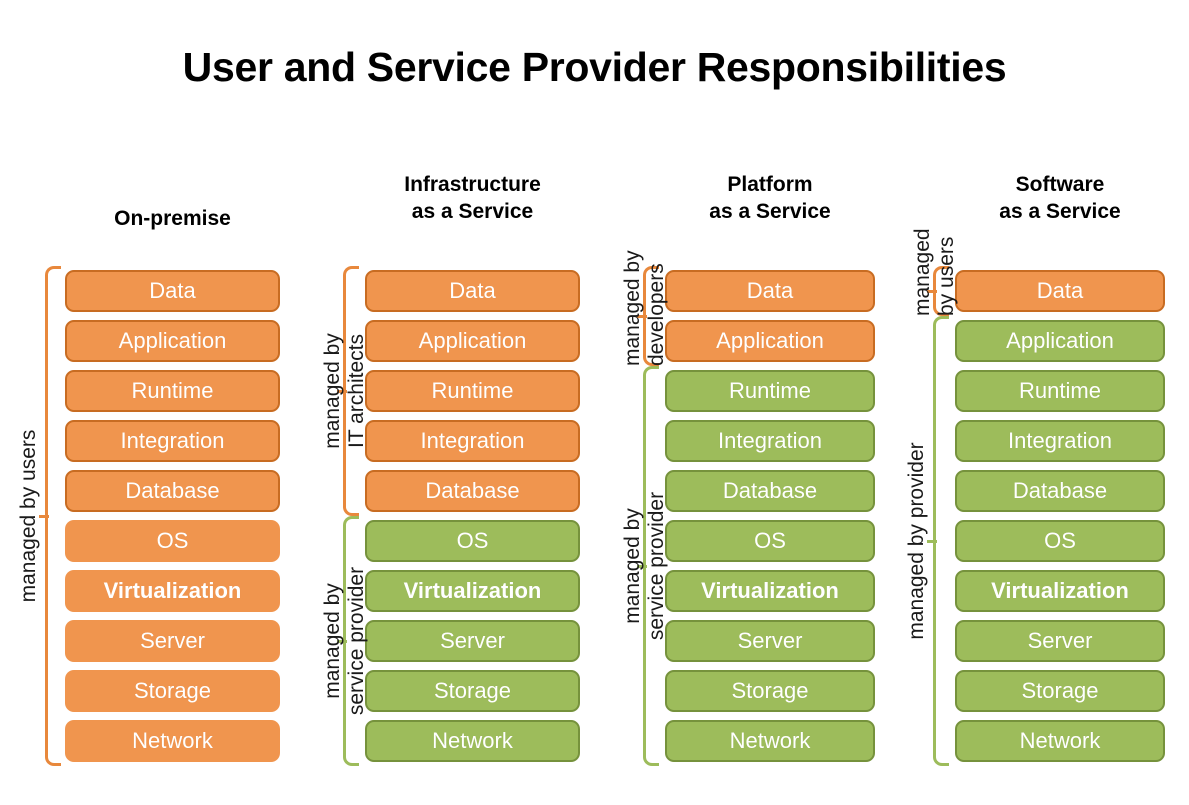  What do you see at coordinates (770, 491) in the screenshot?
I see `layer-box-platform-as-a-service-database: Database` at bounding box center [770, 491].